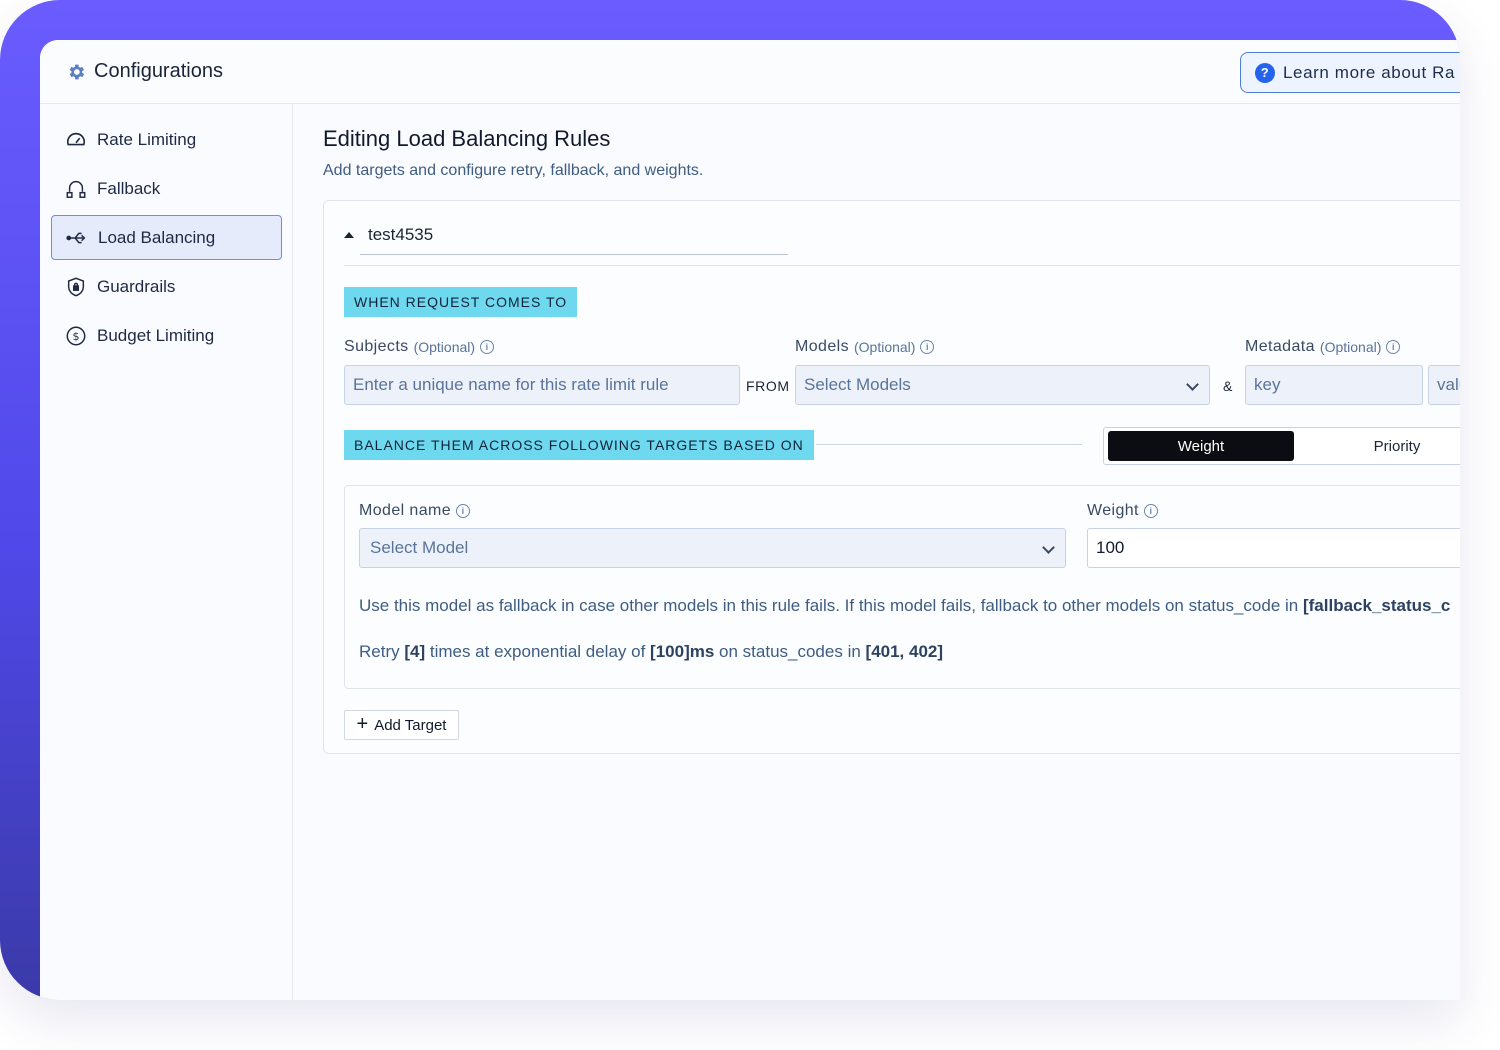 The width and height of the screenshot is (1500, 1050). I want to click on models-label-text: Models, so click(822, 346).